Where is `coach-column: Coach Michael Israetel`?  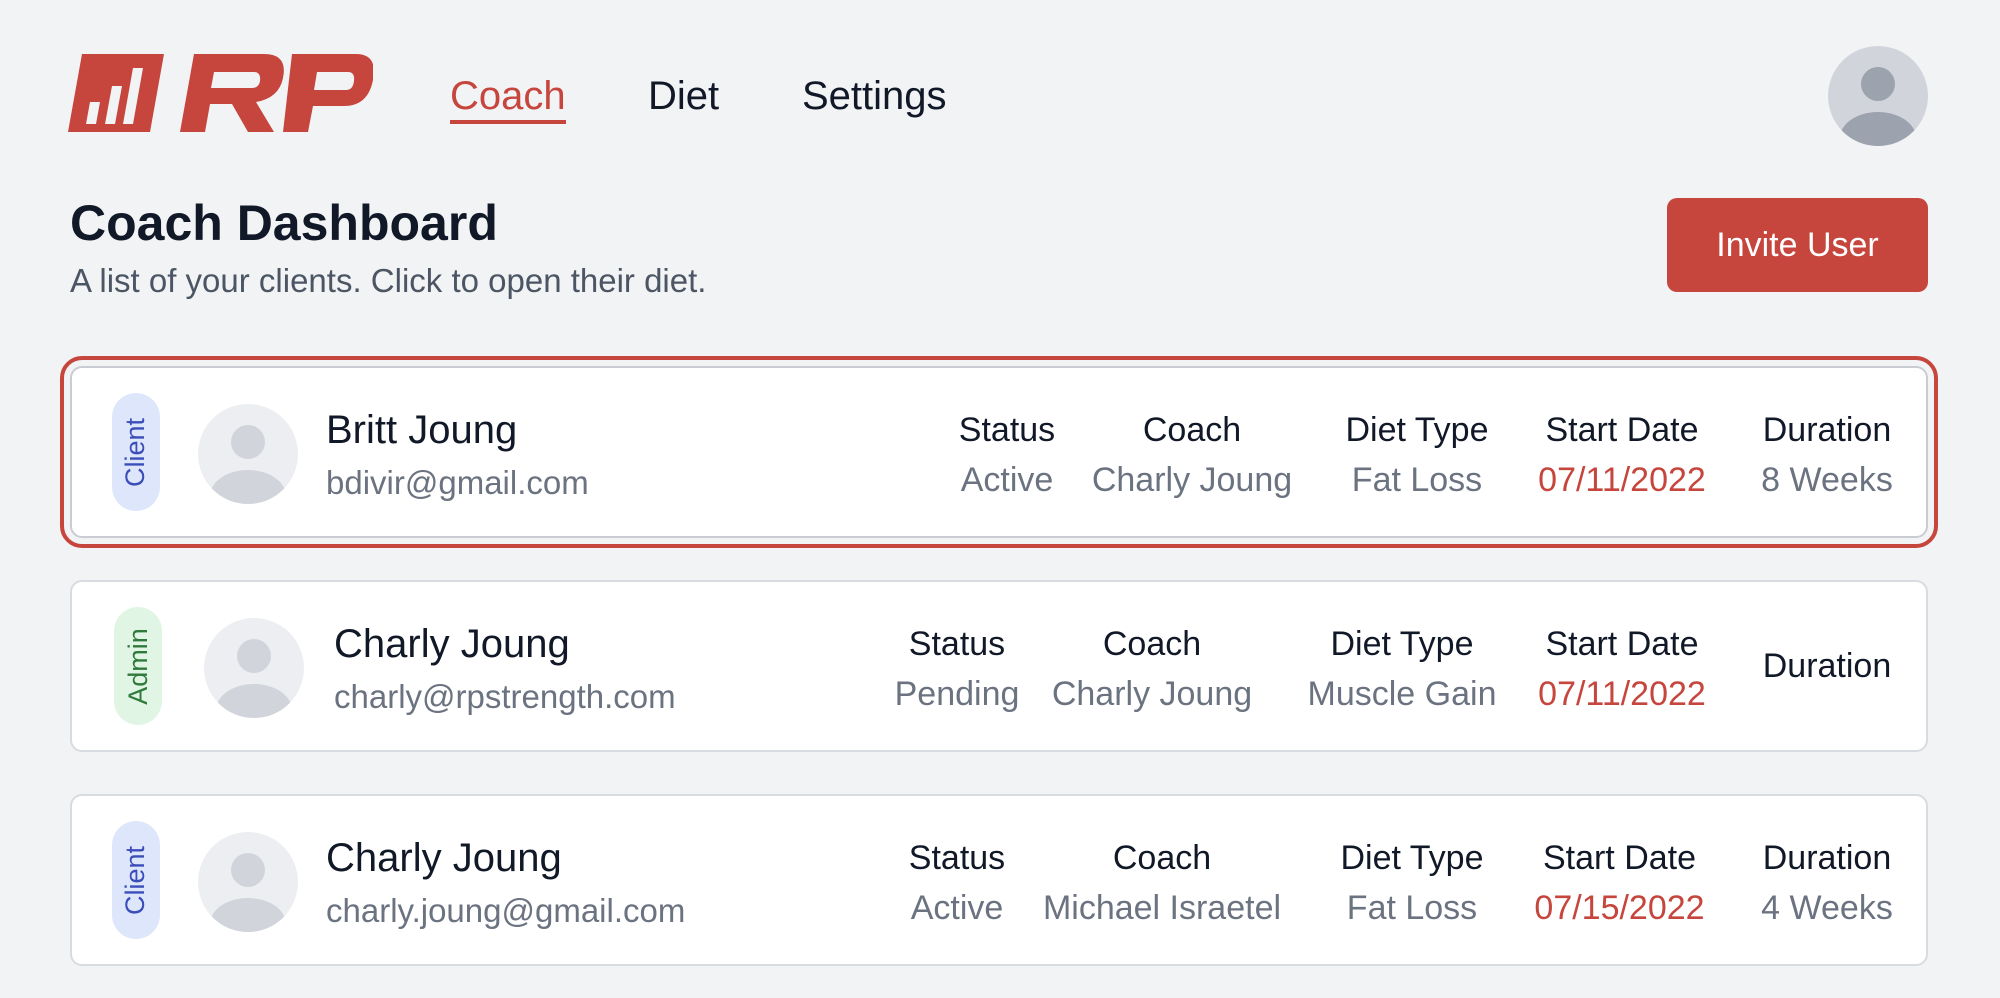 coach-column: Coach Michael Israetel is located at coordinates (1162, 883).